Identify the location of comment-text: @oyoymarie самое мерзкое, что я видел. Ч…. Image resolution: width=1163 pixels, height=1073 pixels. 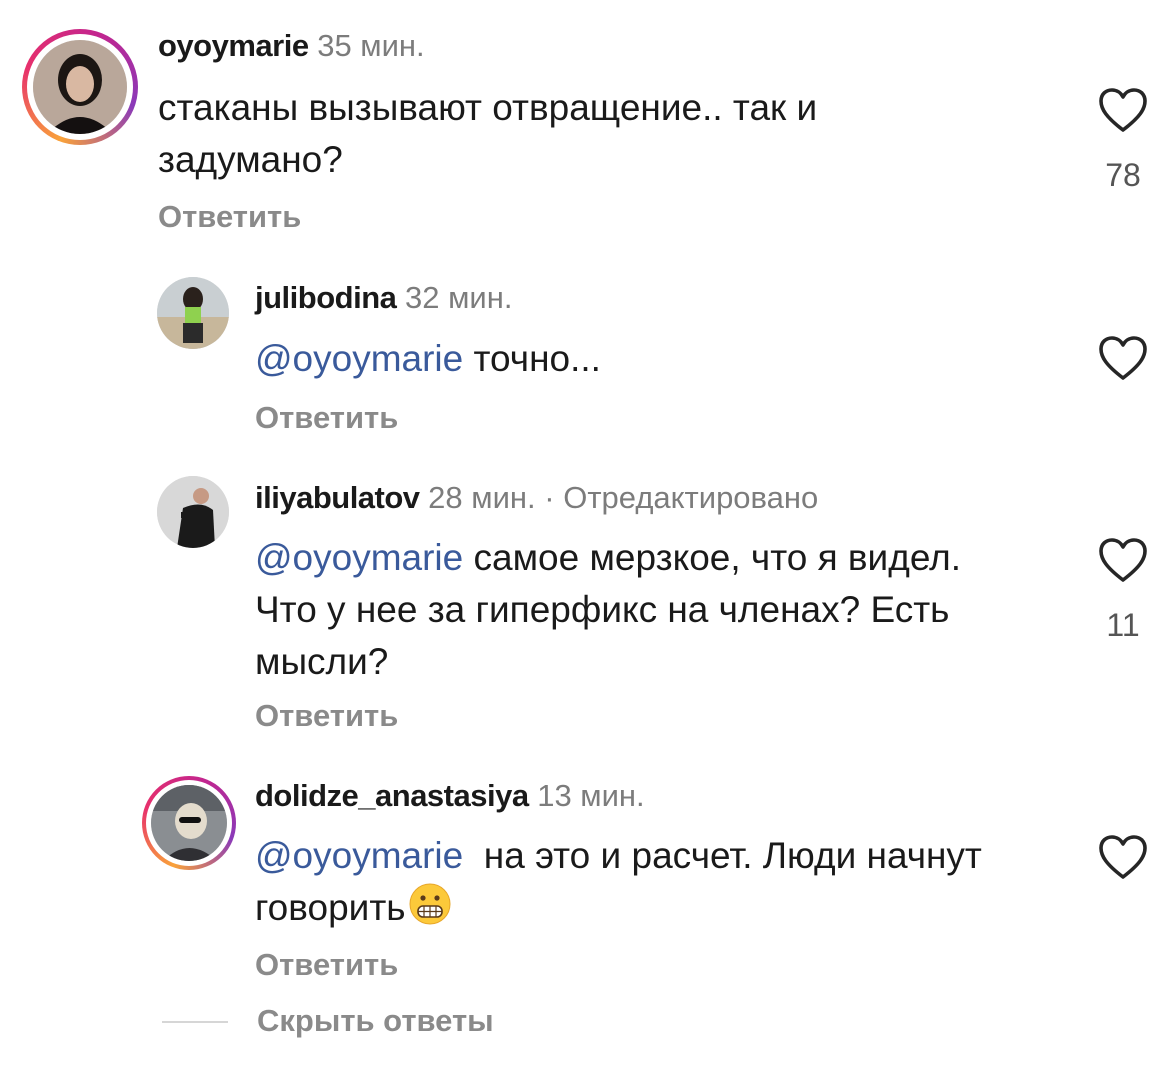
(608, 609).